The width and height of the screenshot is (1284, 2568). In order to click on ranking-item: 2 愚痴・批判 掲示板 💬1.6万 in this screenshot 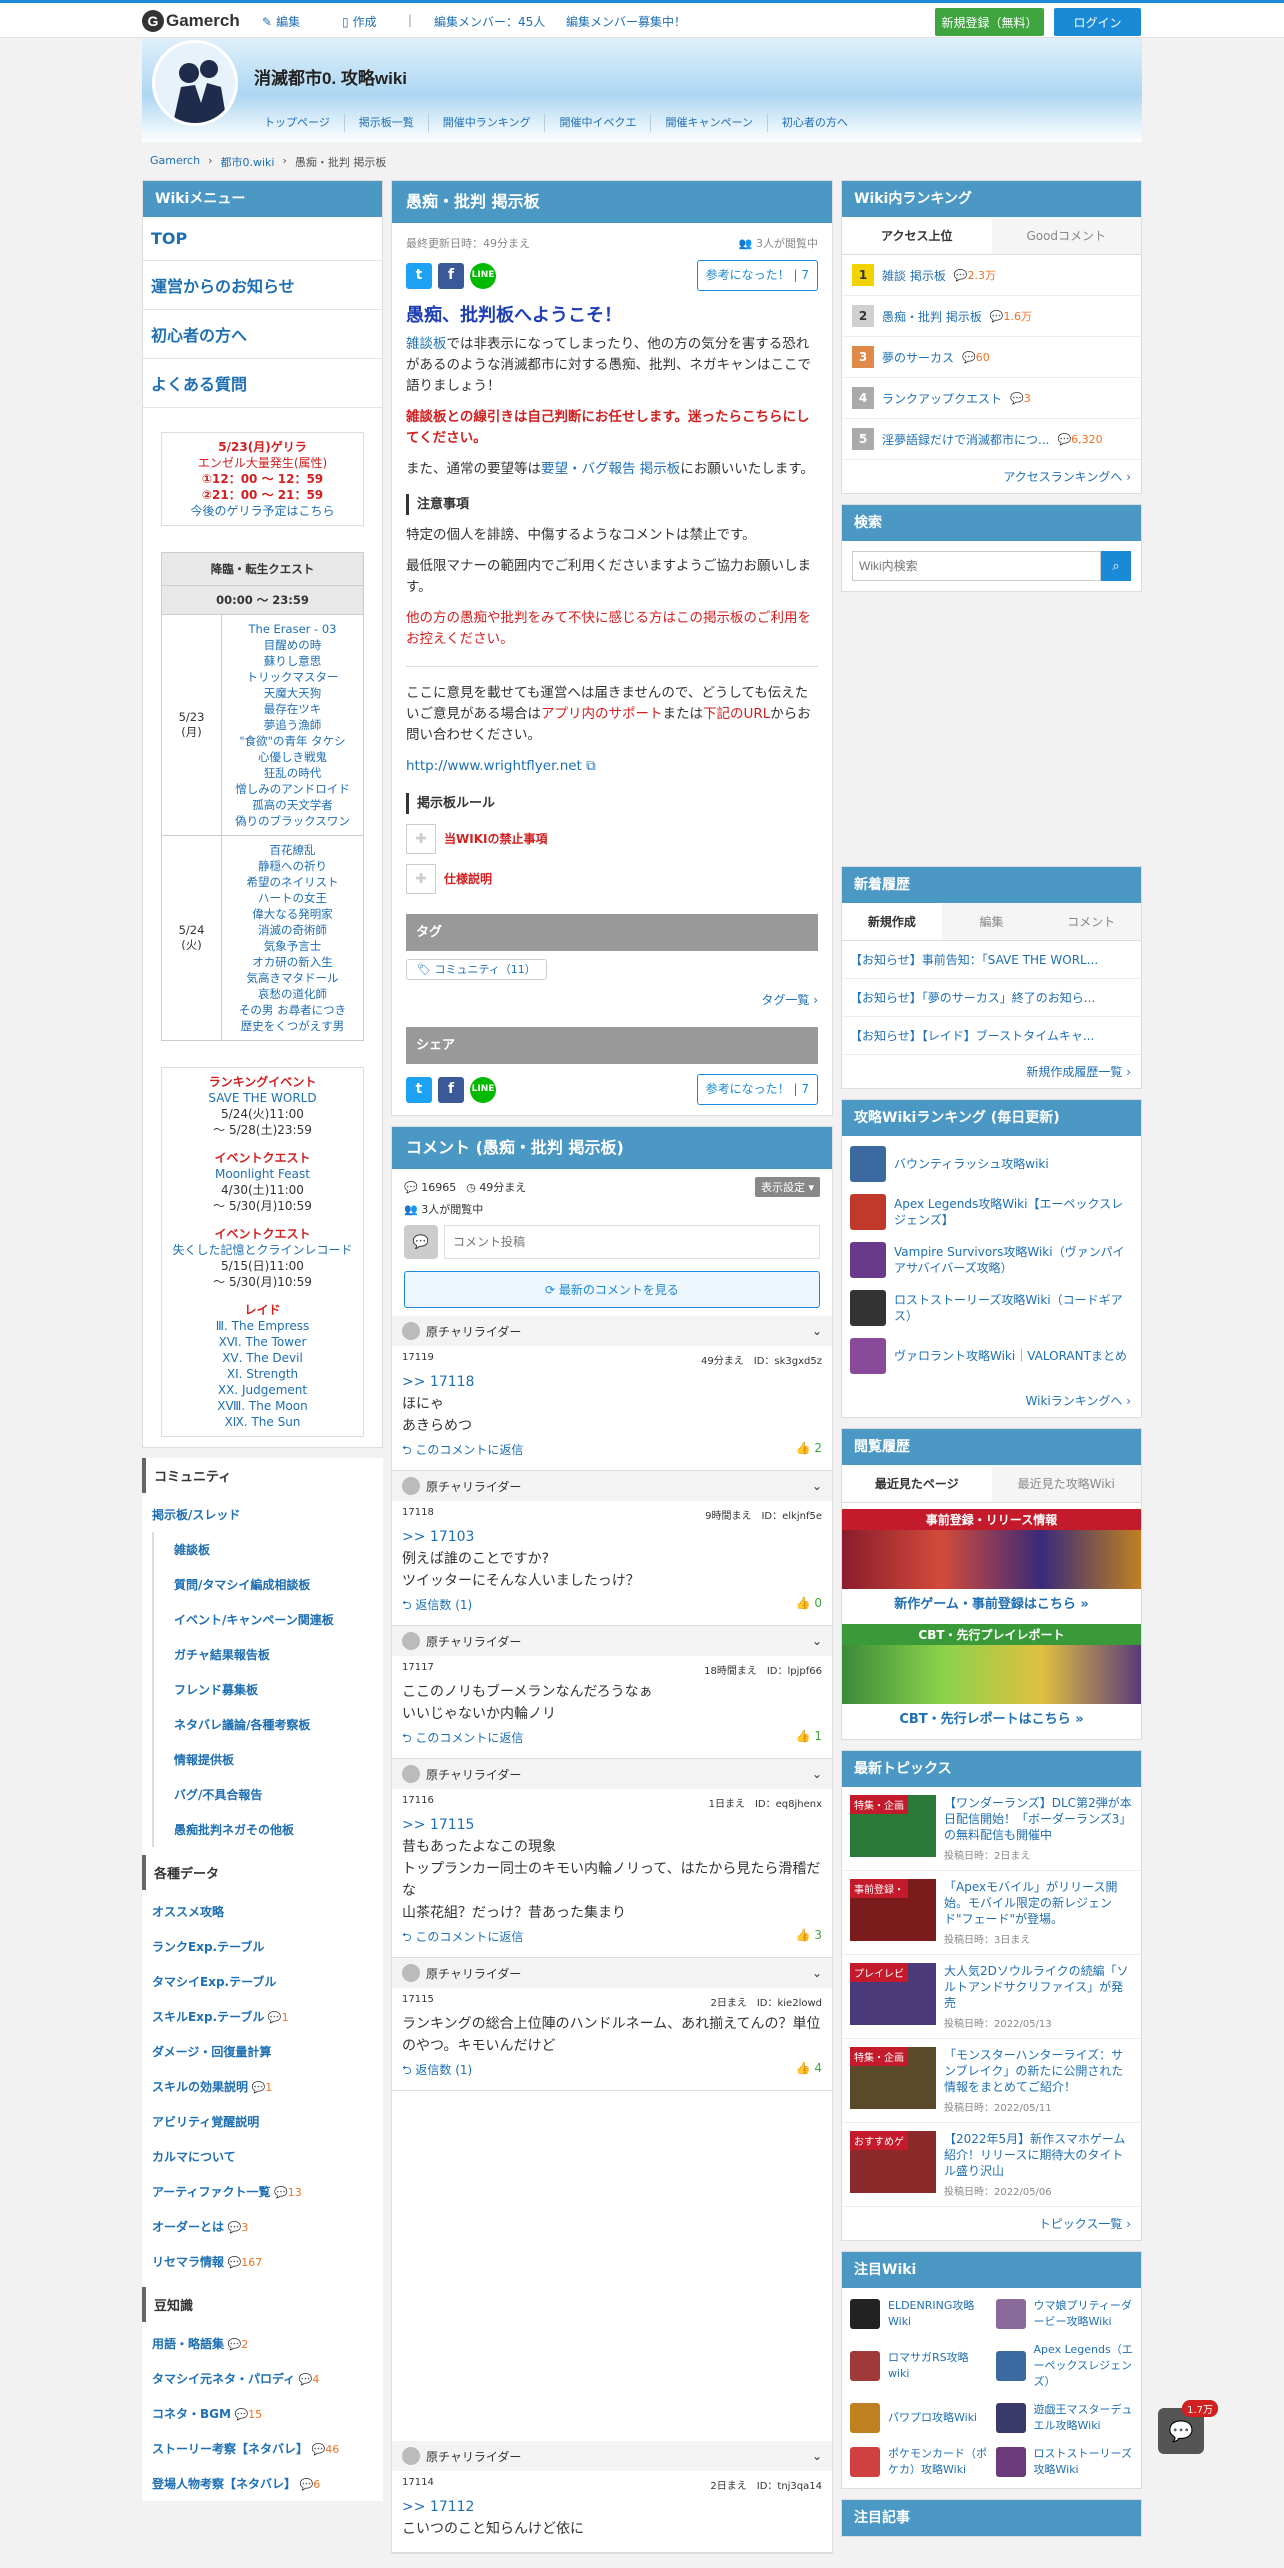, I will do `click(991, 316)`.